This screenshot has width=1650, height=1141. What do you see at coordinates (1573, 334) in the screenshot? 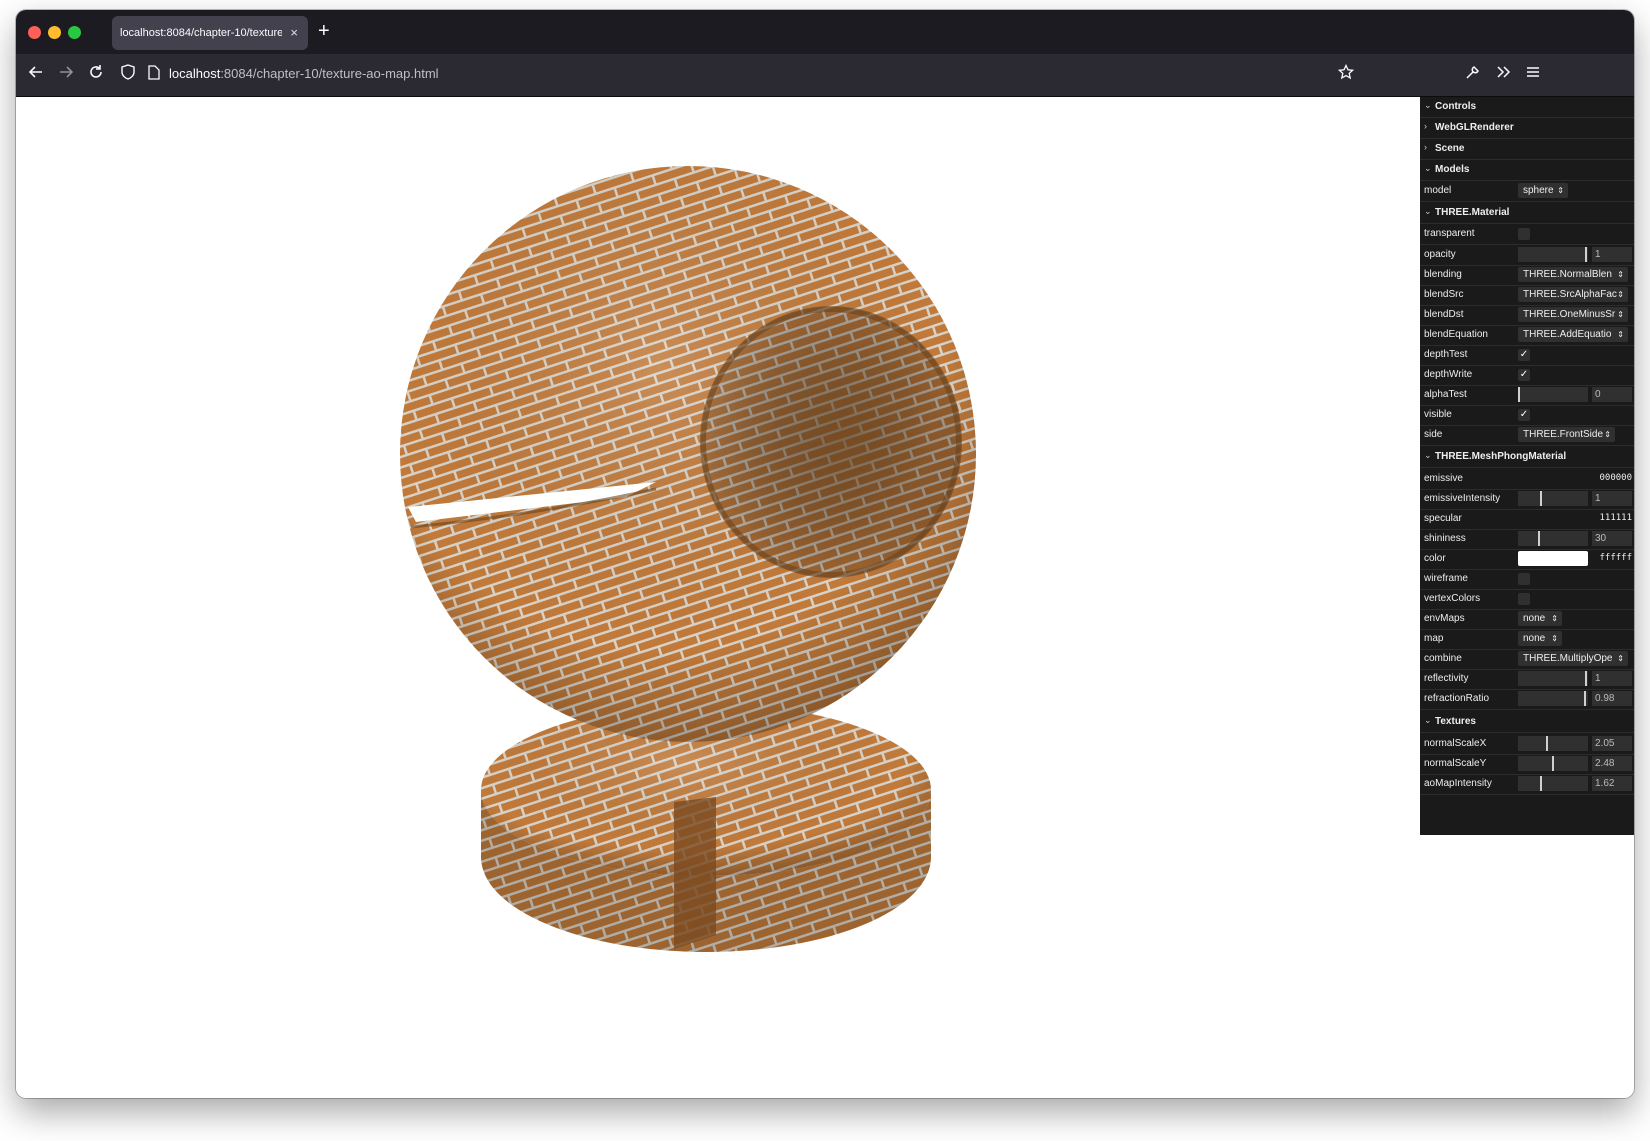
I see `blendequation-select: THREE.AddEquatio ⇕` at bounding box center [1573, 334].